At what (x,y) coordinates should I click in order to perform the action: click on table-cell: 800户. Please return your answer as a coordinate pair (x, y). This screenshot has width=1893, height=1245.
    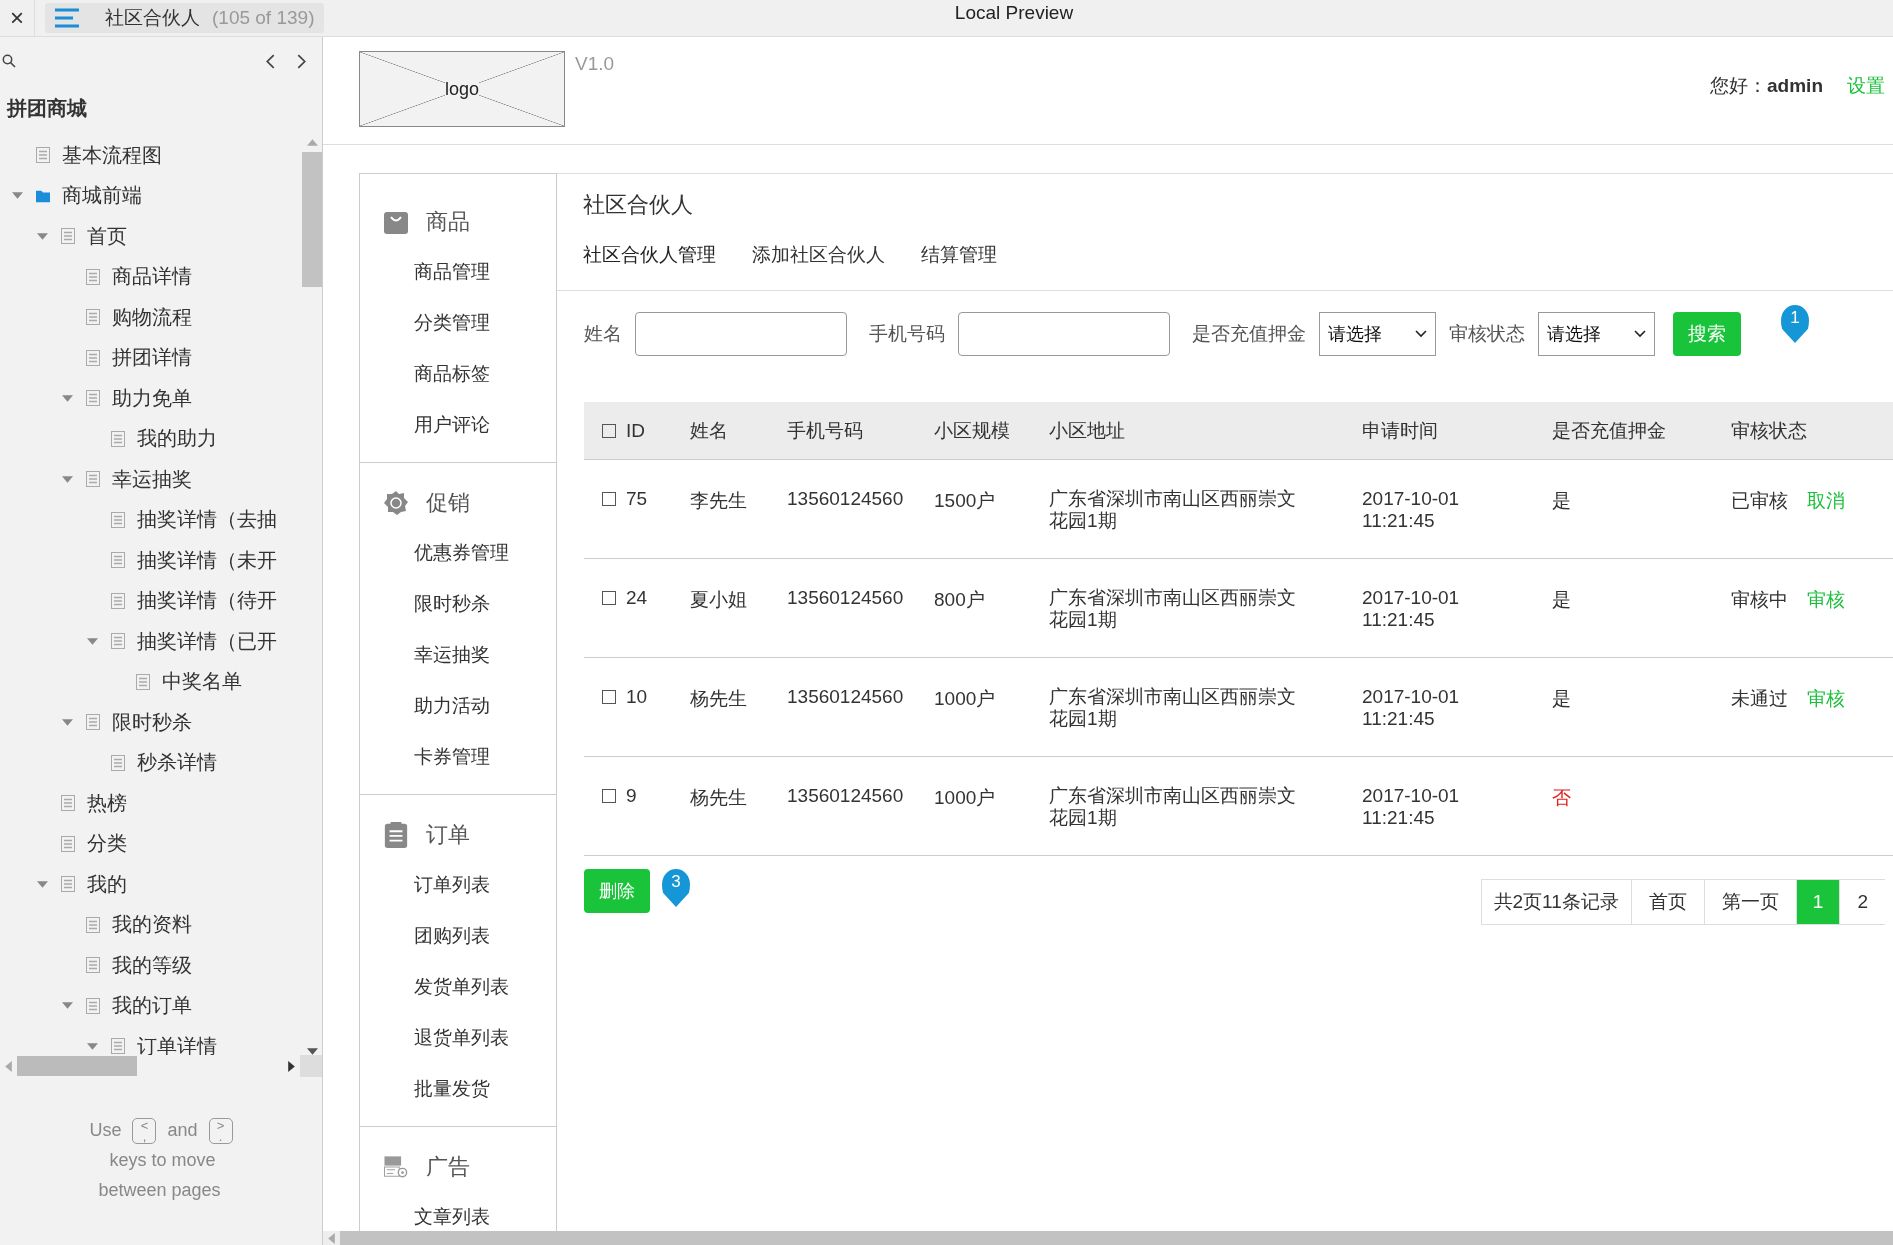
    Looking at the image, I should click on (959, 599).